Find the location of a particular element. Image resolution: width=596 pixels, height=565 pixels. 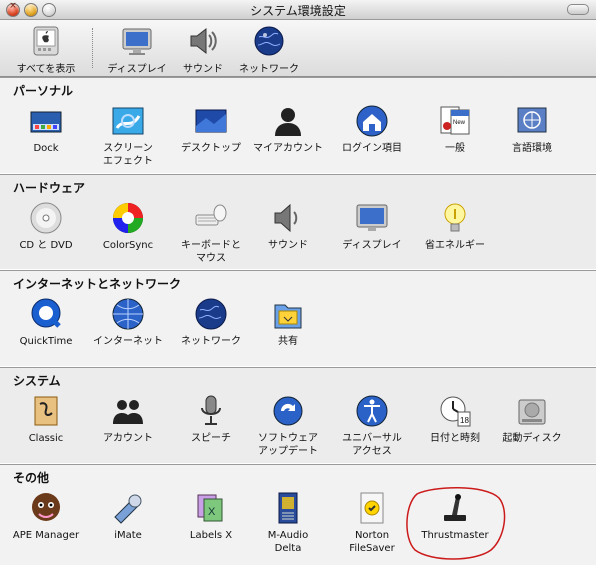

pref-pane-label: サウンド is located at coordinates (288, 245).